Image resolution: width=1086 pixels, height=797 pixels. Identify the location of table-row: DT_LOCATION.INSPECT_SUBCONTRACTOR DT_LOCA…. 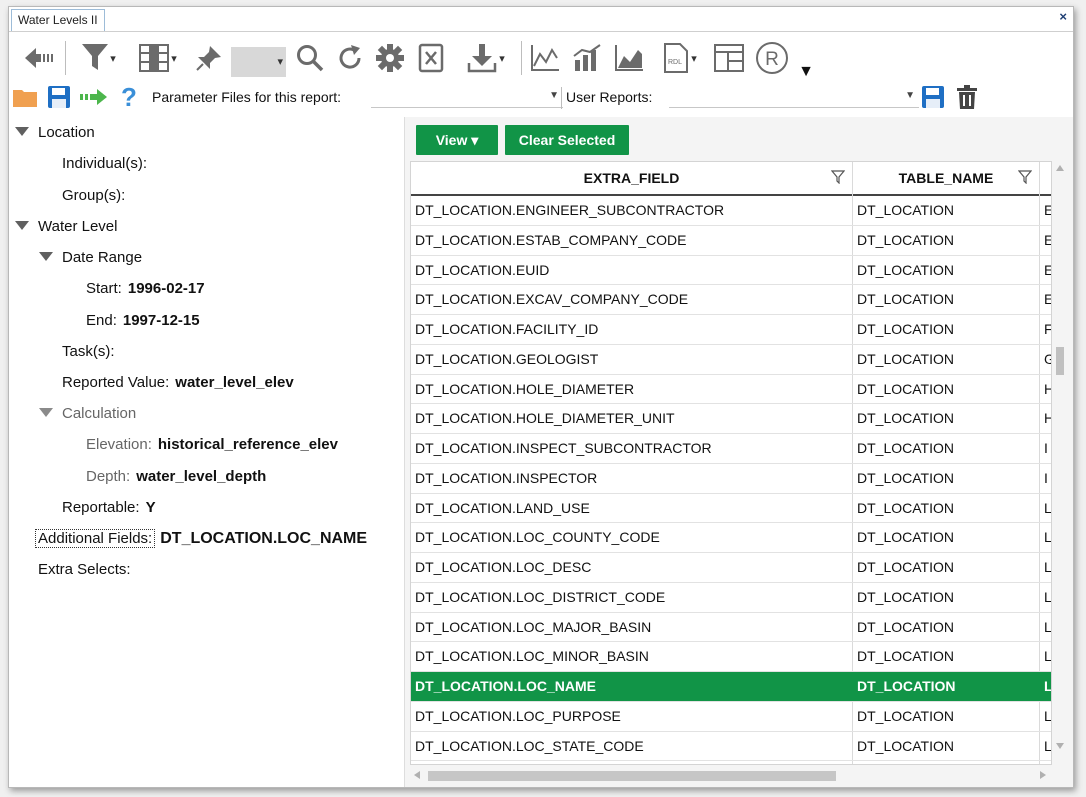
(731, 449).